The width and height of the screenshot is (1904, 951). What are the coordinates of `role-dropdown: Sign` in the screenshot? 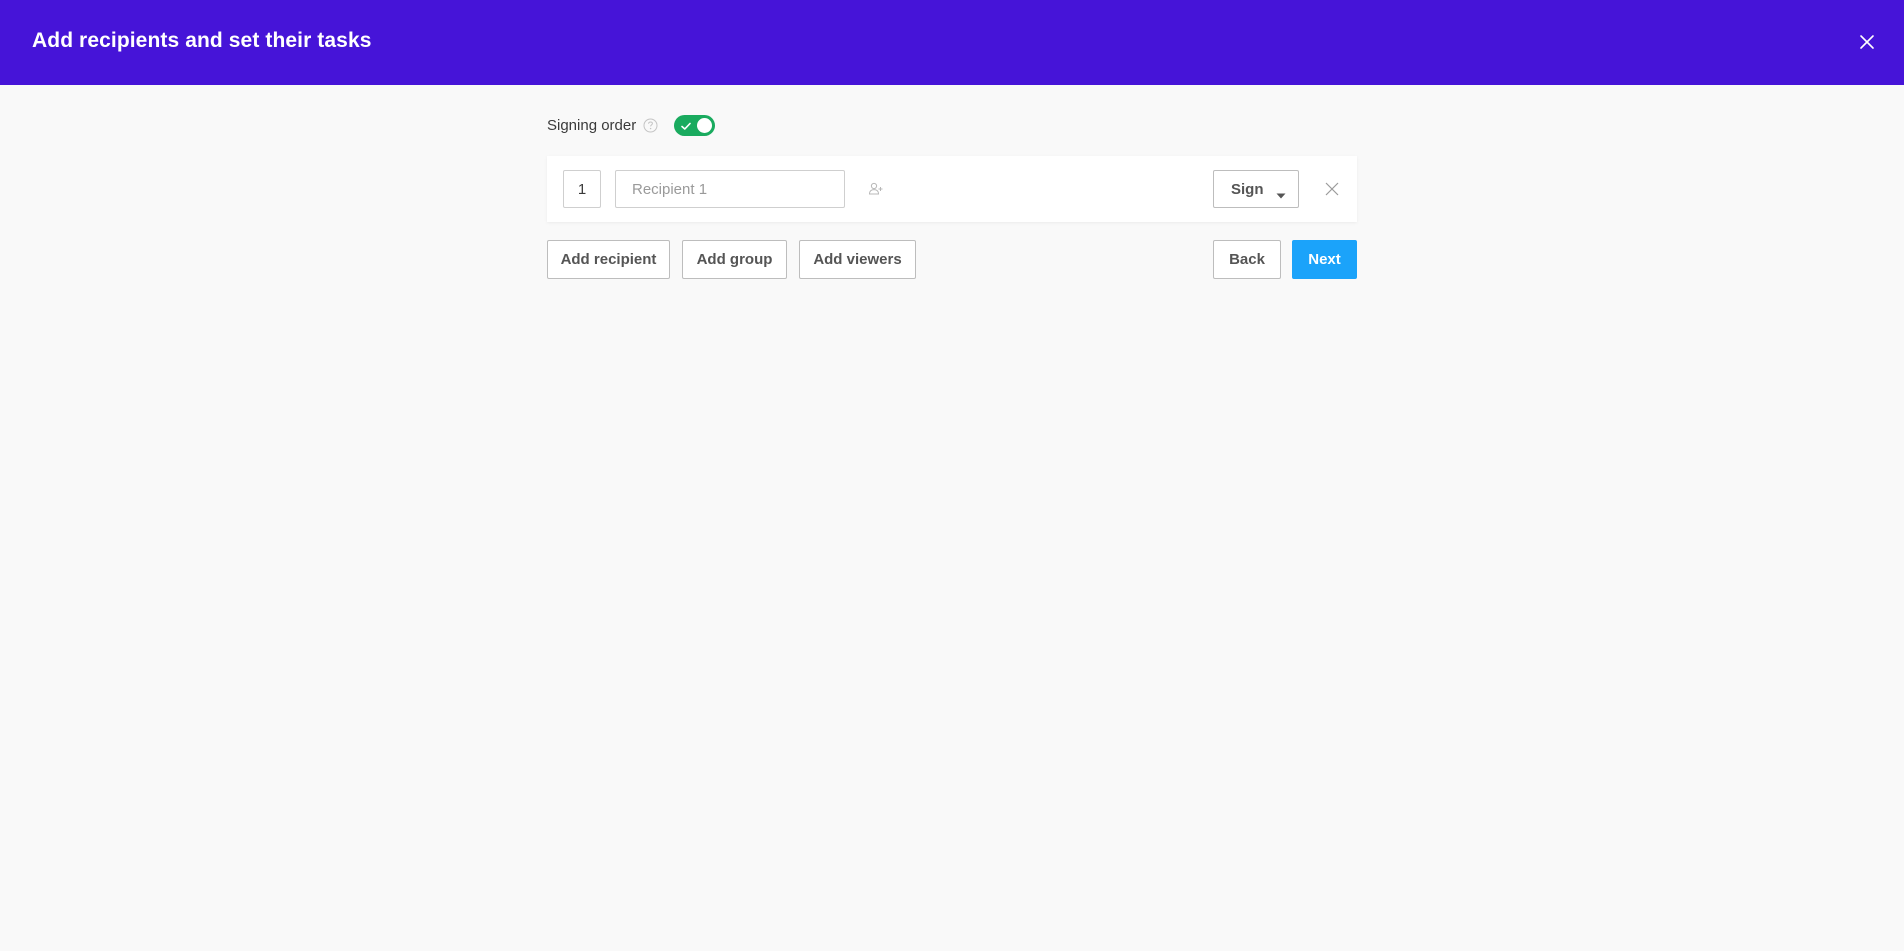 It's located at (1256, 189).